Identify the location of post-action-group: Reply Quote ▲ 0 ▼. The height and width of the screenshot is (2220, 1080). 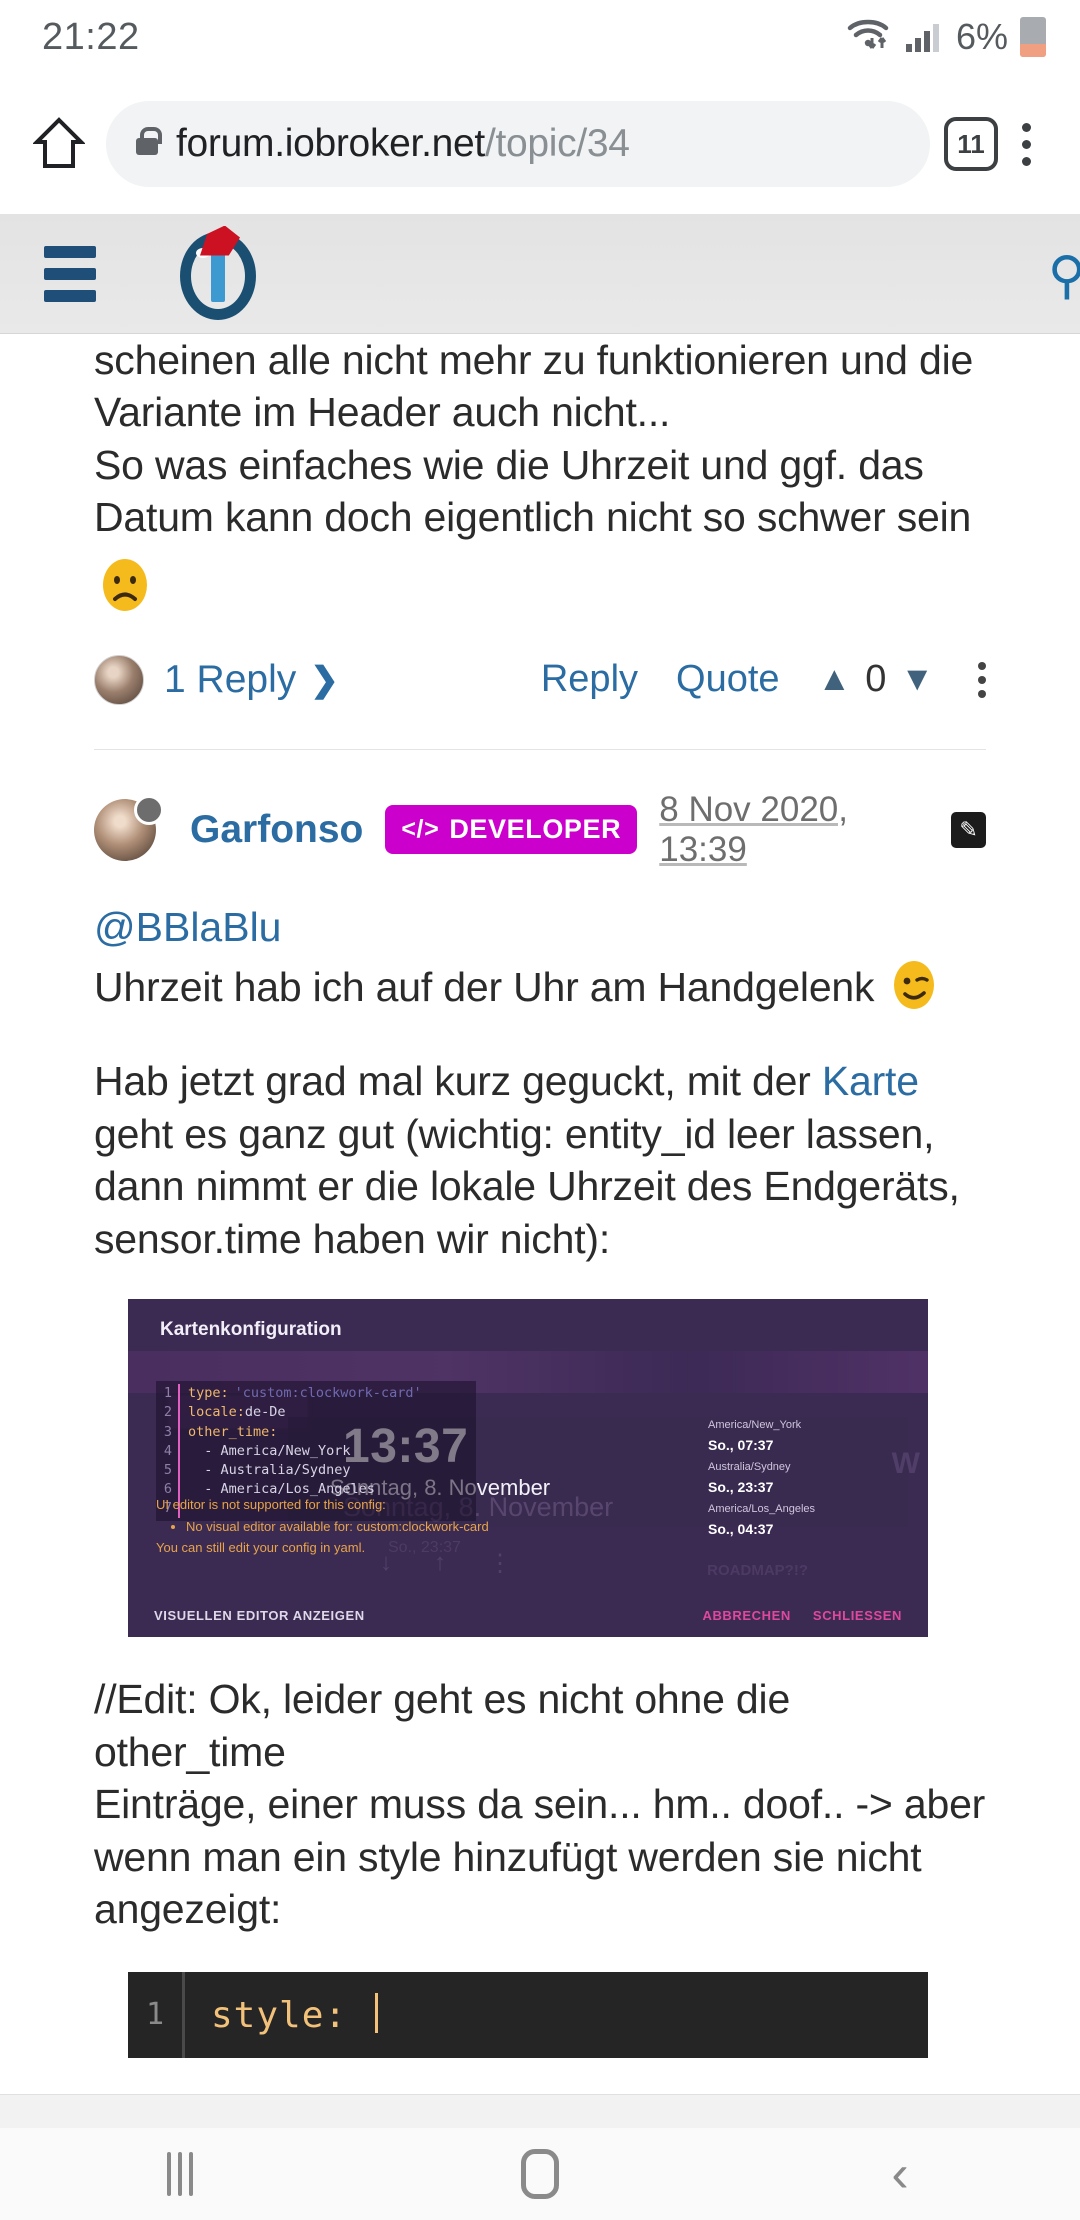
(763, 679).